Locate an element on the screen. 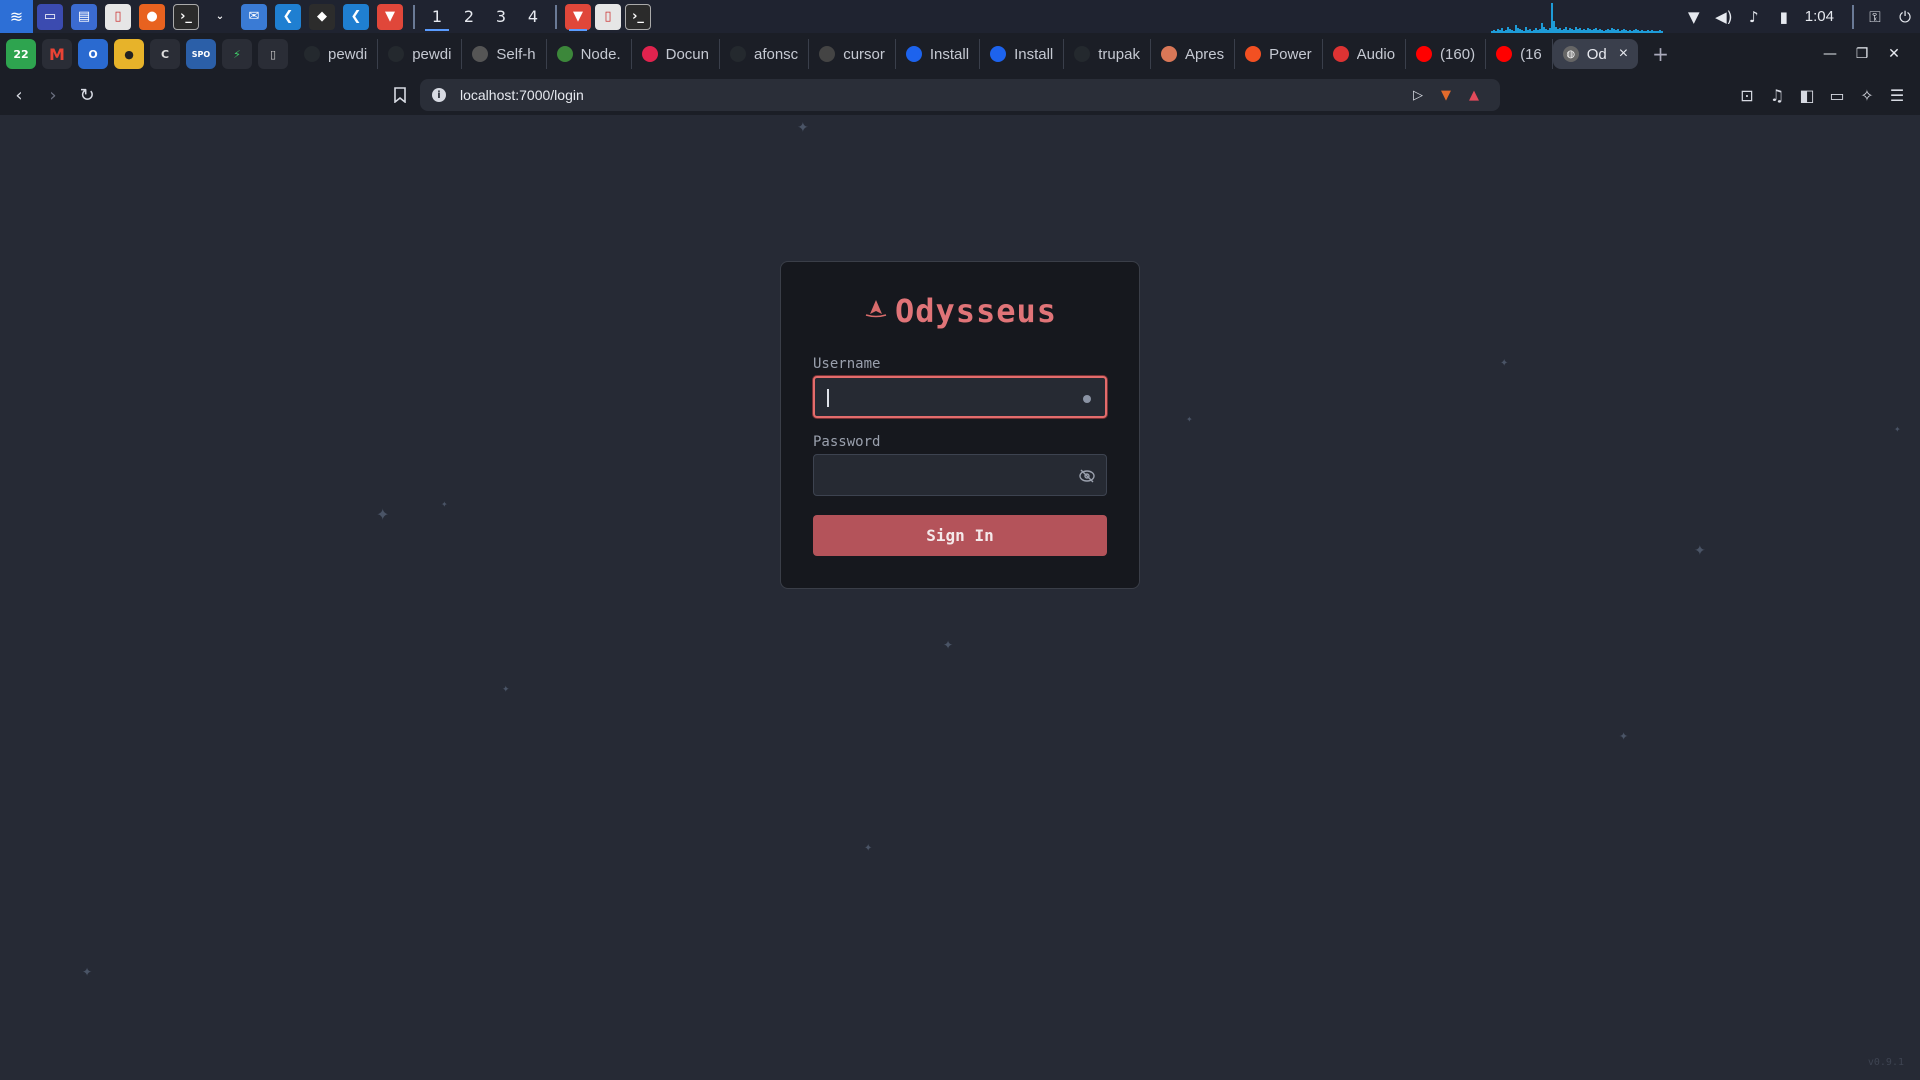 Image resolution: width=1920 pixels, height=1080 pixels. outlook-icon: O is located at coordinates (93, 54).